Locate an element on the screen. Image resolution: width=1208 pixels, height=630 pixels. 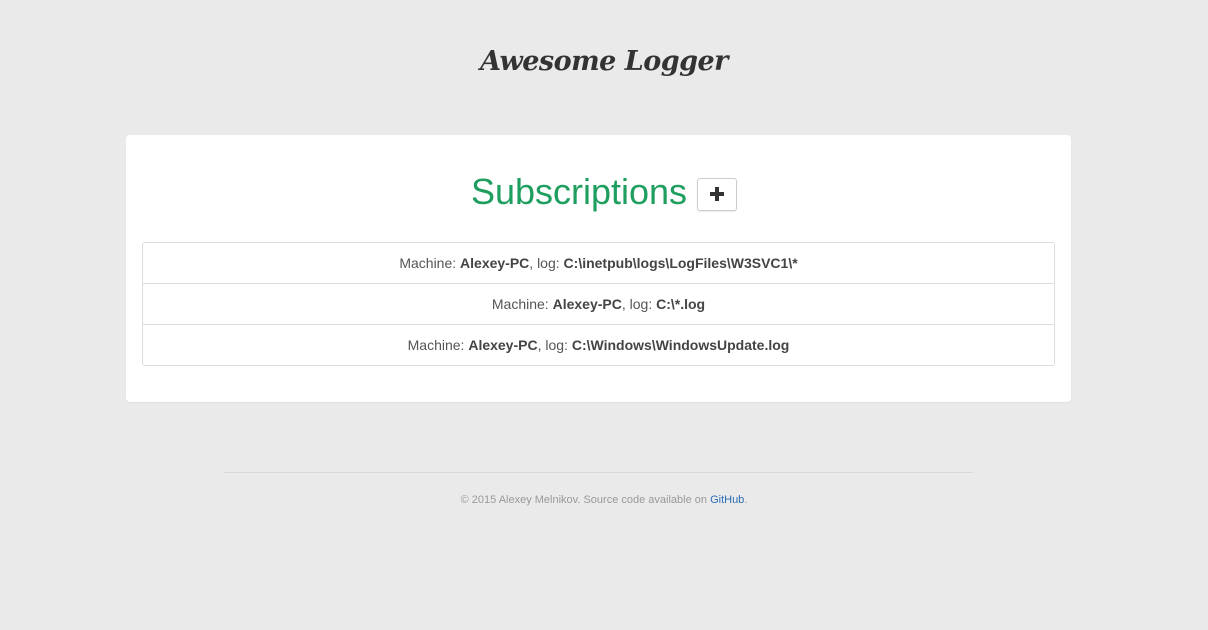
footer-divider is located at coordinates (598, 472).